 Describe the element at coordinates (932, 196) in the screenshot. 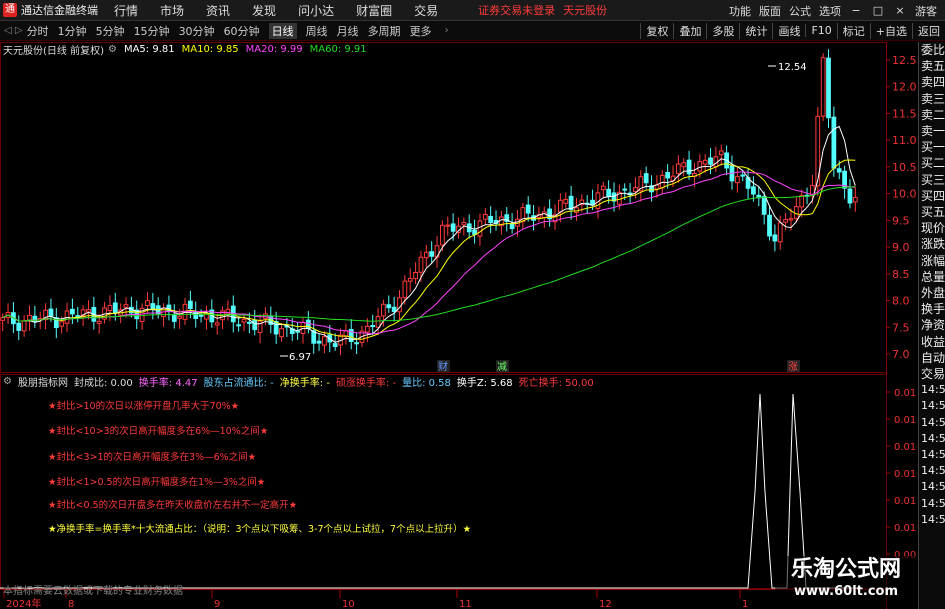

I see `right-panel-item: 买四` at that location.